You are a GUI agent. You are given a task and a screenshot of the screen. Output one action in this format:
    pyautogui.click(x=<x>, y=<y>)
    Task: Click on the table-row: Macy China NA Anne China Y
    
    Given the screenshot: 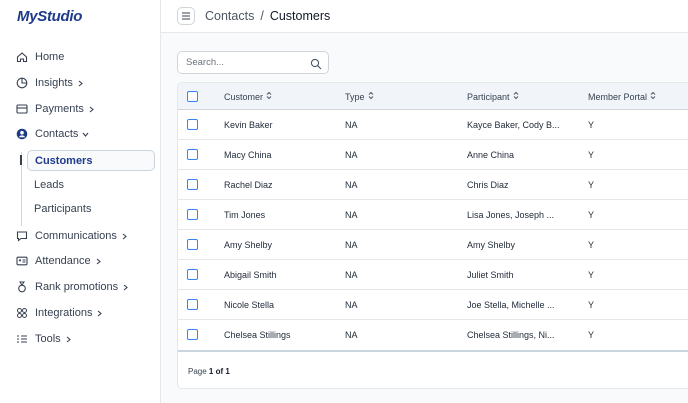 What is the action you would take?
    pyautogui.click(x=433, y=155)
    